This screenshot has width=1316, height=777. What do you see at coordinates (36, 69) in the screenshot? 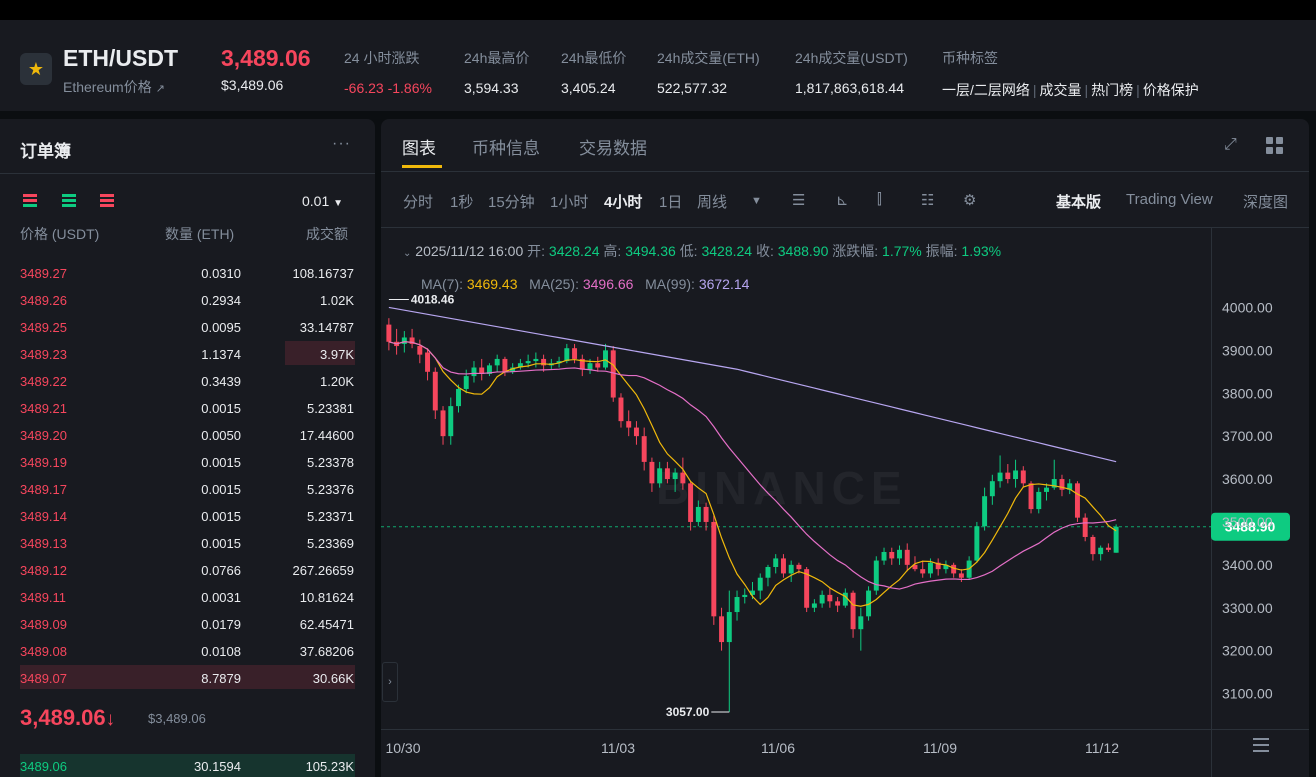
I see `favorite-star-icon: ★` at bounding box center [36, 69].